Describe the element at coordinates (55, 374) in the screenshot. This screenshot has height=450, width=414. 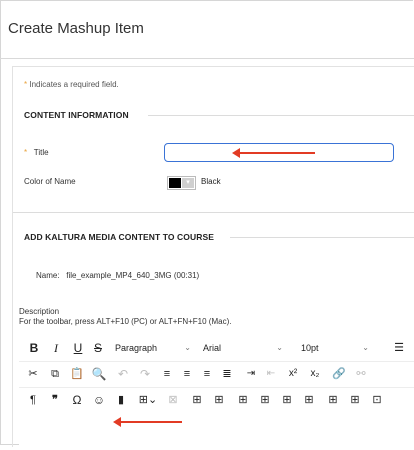
I see `copy-icon: ⧉` at that location.